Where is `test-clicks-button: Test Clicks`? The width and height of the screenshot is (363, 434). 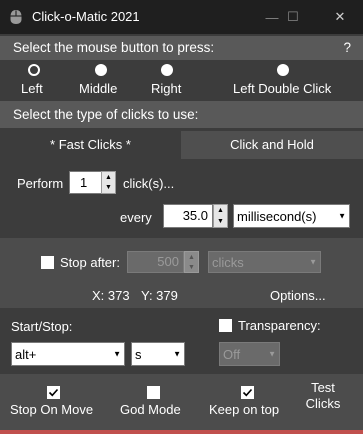 test-clicks-button: Test Clicks is located at coordinates (323, 396).